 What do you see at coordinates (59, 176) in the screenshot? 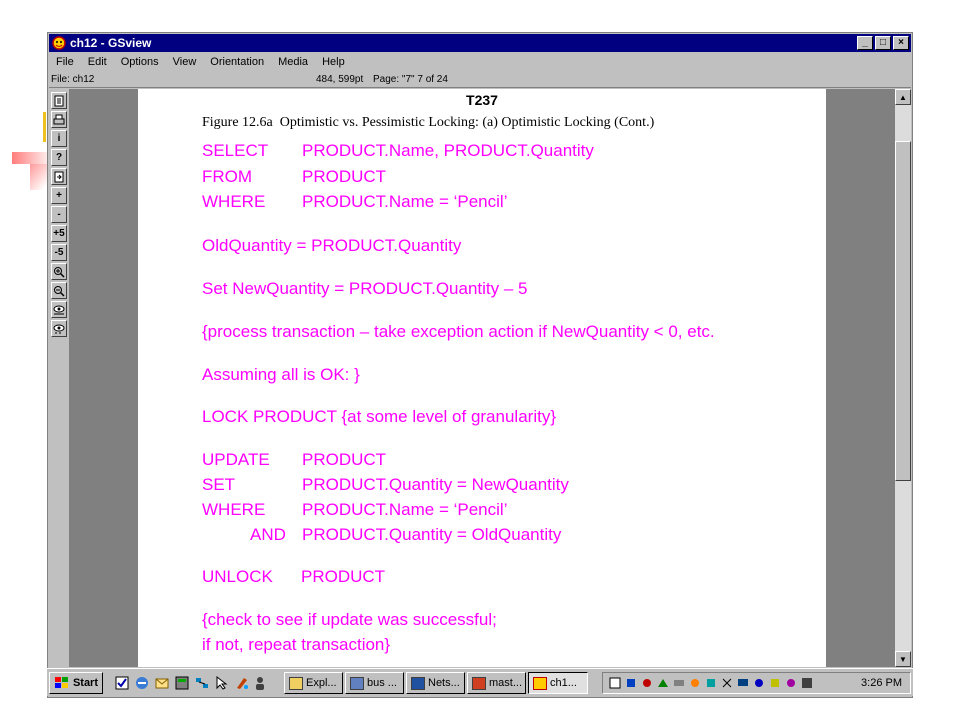
I see `goto-page-icon` at bounding box center [59, 176].